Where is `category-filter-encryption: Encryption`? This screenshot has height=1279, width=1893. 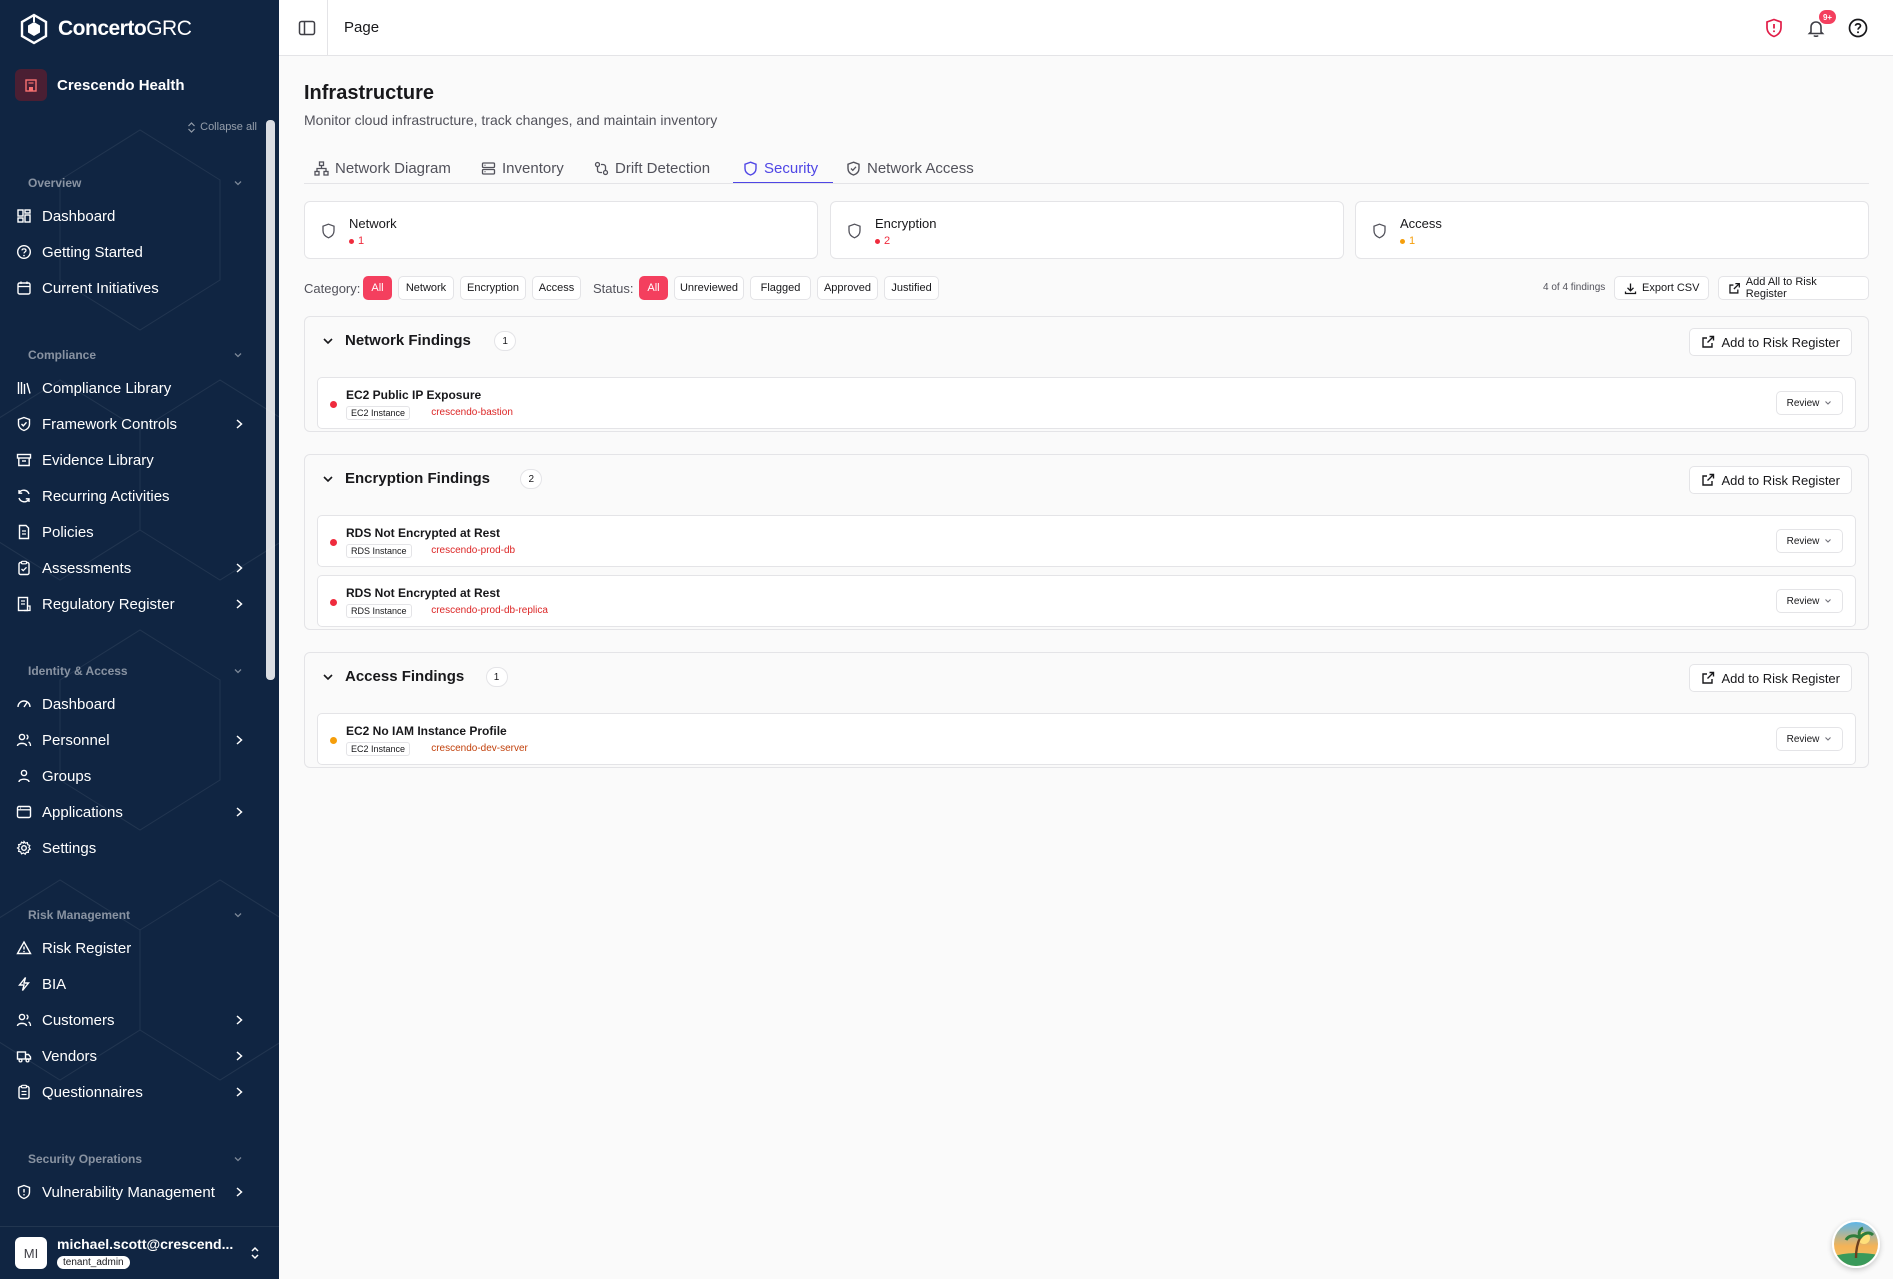
category-filter-encryption: Encryption is located at coordinates (493, 288).